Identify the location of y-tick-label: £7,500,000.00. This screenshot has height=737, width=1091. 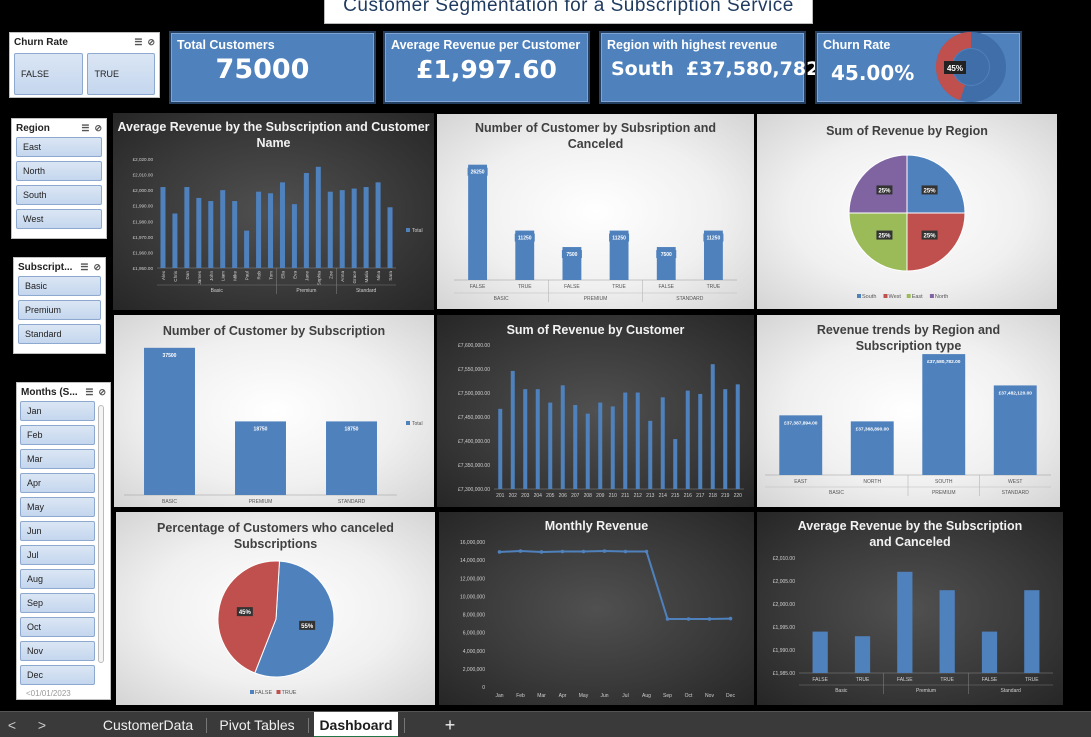
(474, 394).